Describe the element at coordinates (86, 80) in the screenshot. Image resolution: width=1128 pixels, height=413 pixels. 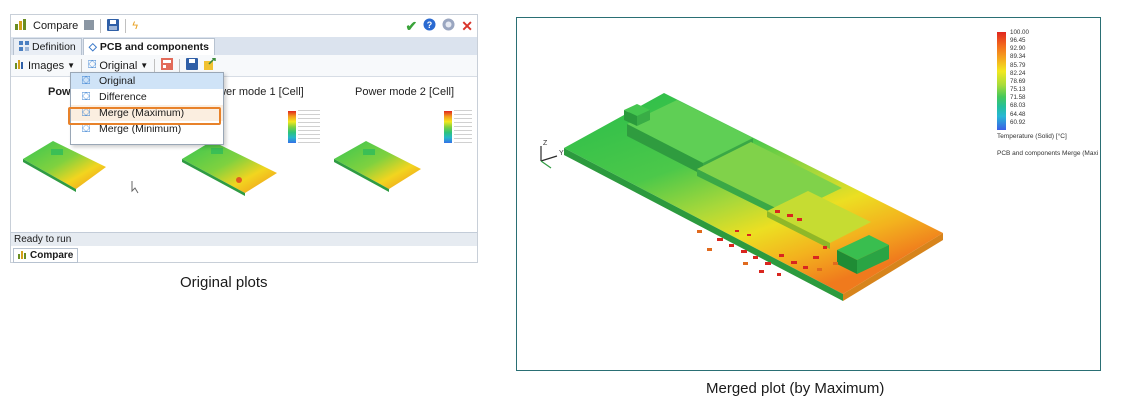
I see `original-icon: ⛋` at that location.